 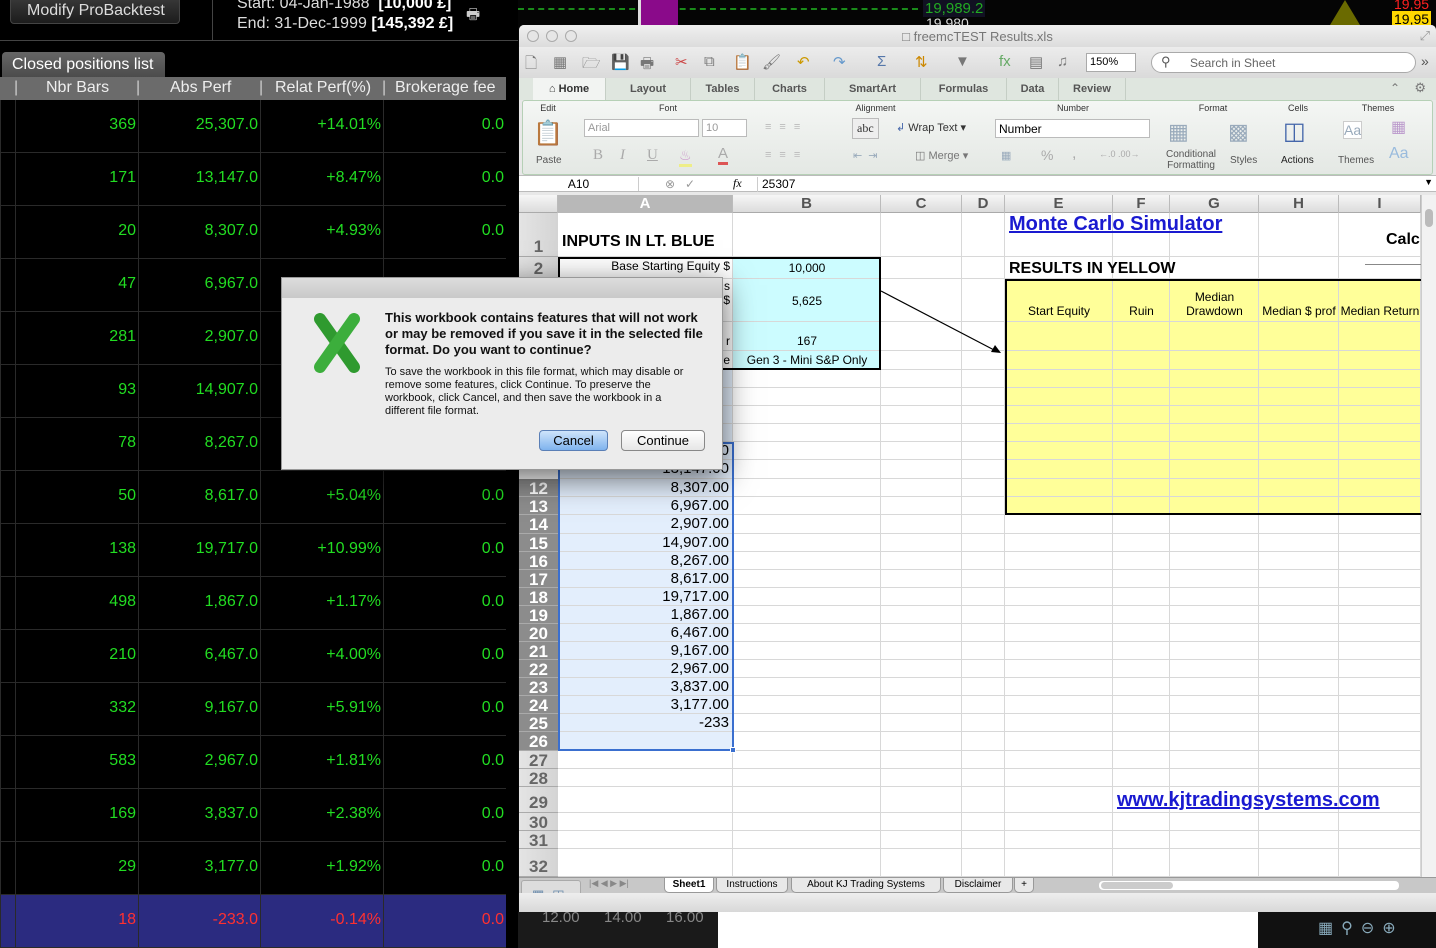 I want to click on tab-charts: Charts, so click(x=790, y=89).